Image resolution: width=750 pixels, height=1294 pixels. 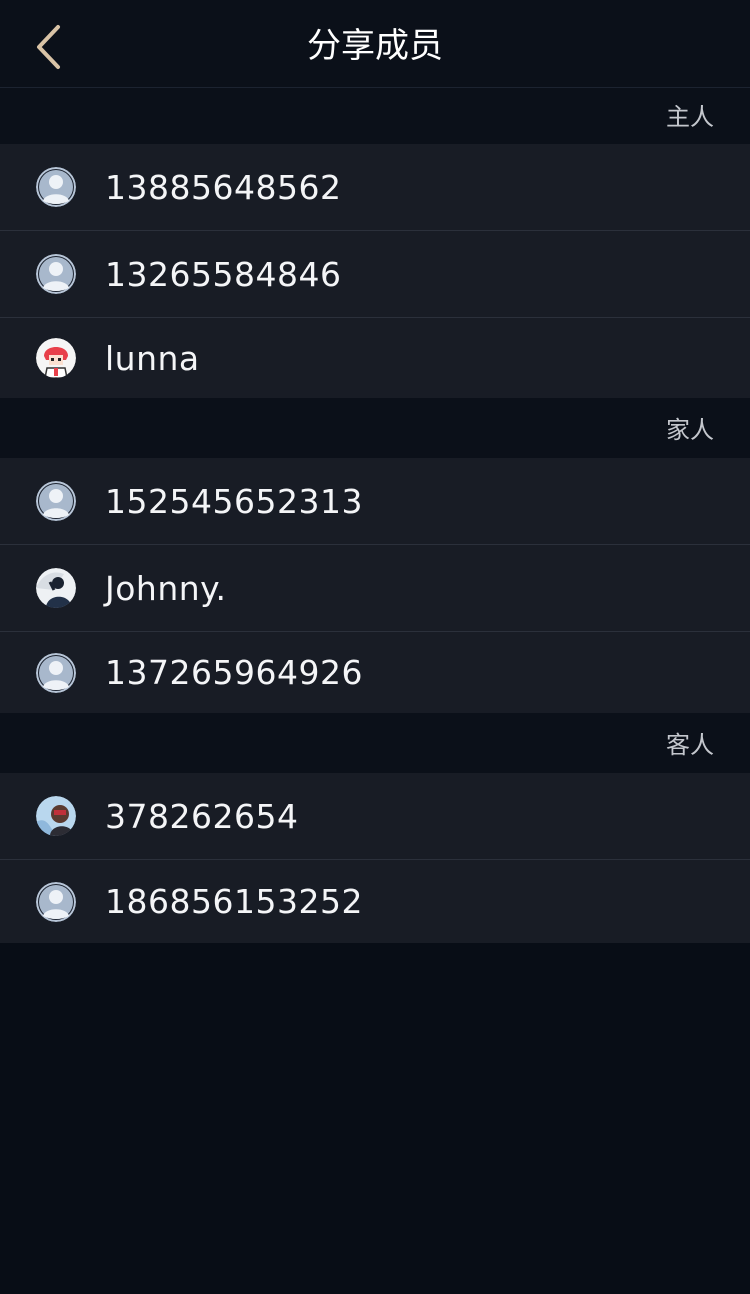 I want to click on nav-bar: 分享成员, so click(x=375, y=44).